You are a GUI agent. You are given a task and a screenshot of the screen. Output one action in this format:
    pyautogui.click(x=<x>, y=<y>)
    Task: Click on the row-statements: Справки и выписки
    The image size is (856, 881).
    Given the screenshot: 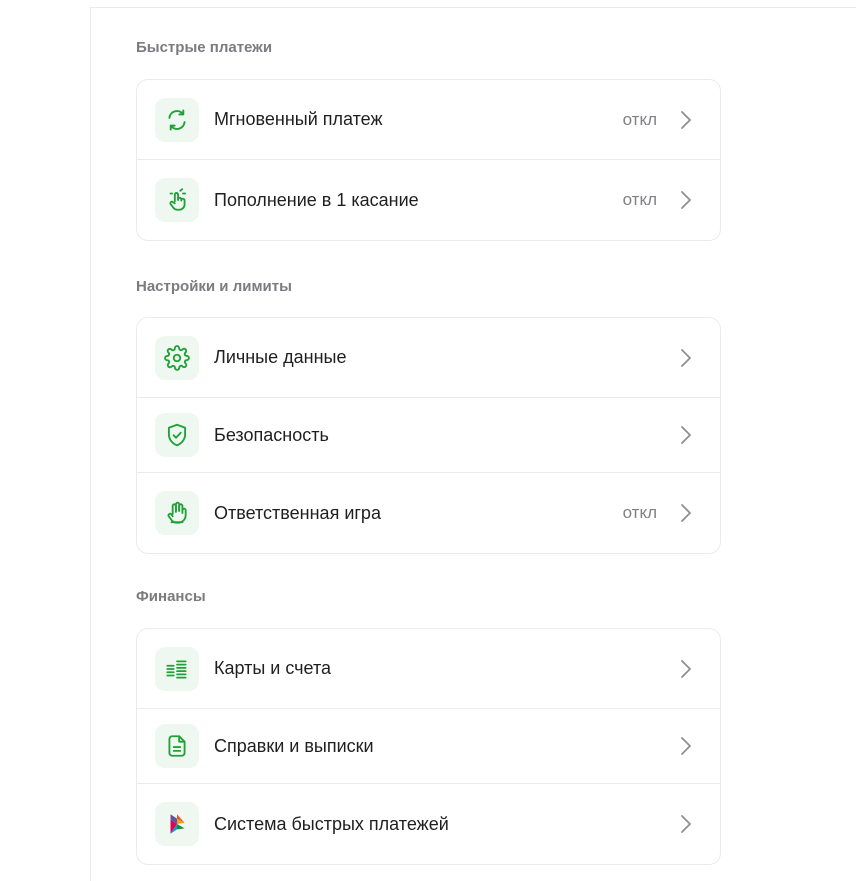 What is the action you would take?
    pyautogui.click(x=428, y=745)
    